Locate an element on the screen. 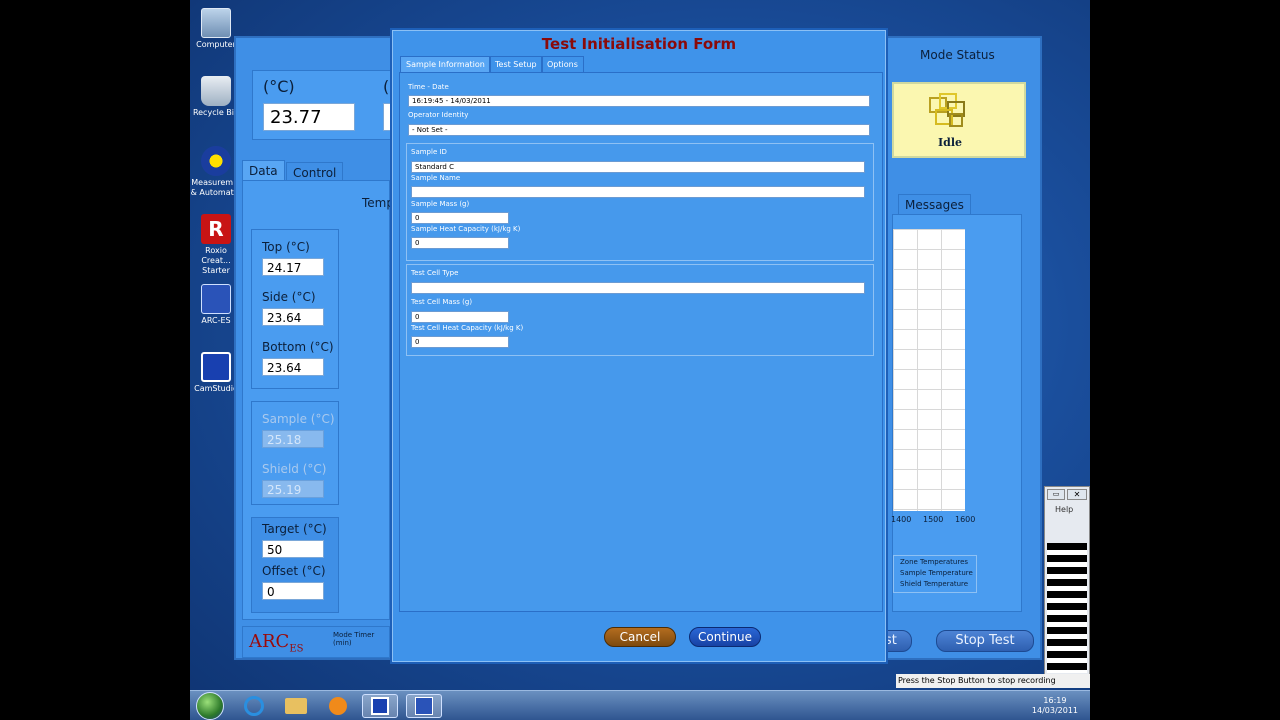 Image resolution: width=1280 pixels, height=720 pixels. internet-explorer-icon is located at coordinates (254, 706).